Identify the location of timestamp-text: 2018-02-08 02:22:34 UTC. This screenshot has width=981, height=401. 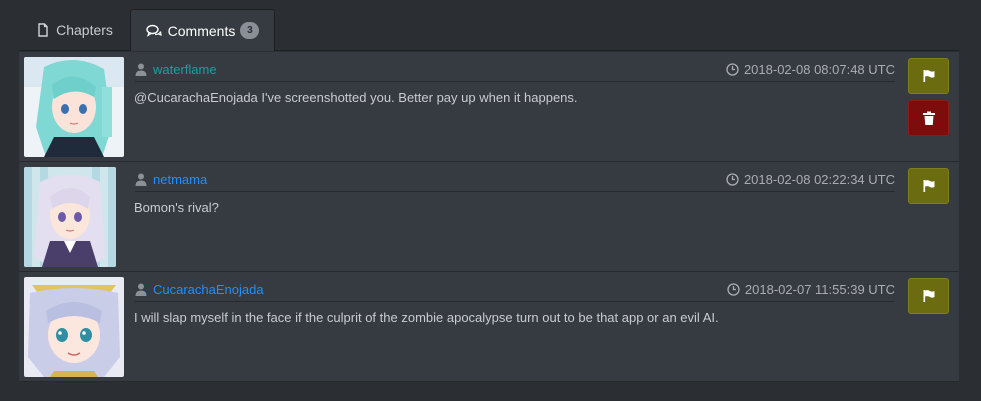
(819, 179).